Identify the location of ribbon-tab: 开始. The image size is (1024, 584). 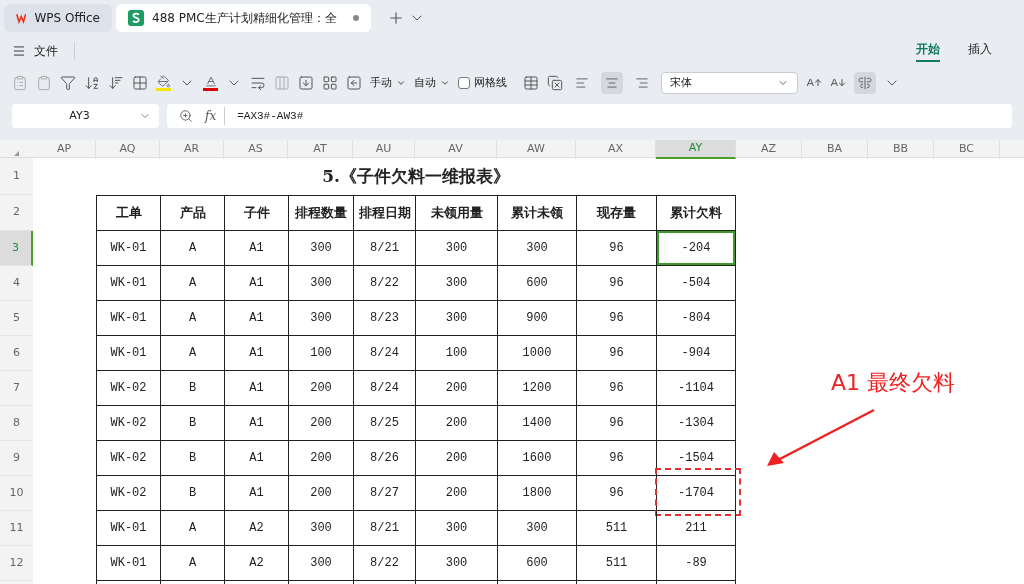
(928, 51).